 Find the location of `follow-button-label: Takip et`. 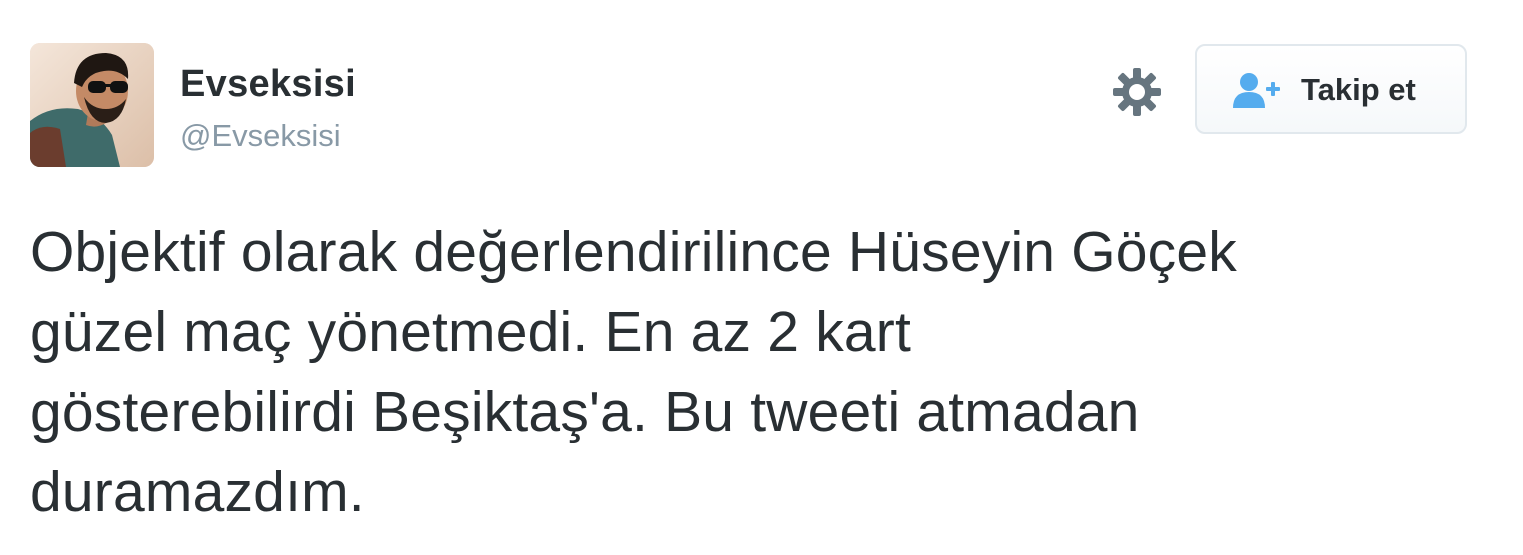

follow-button-label: Takip et is located at coordinates (1358, 89).